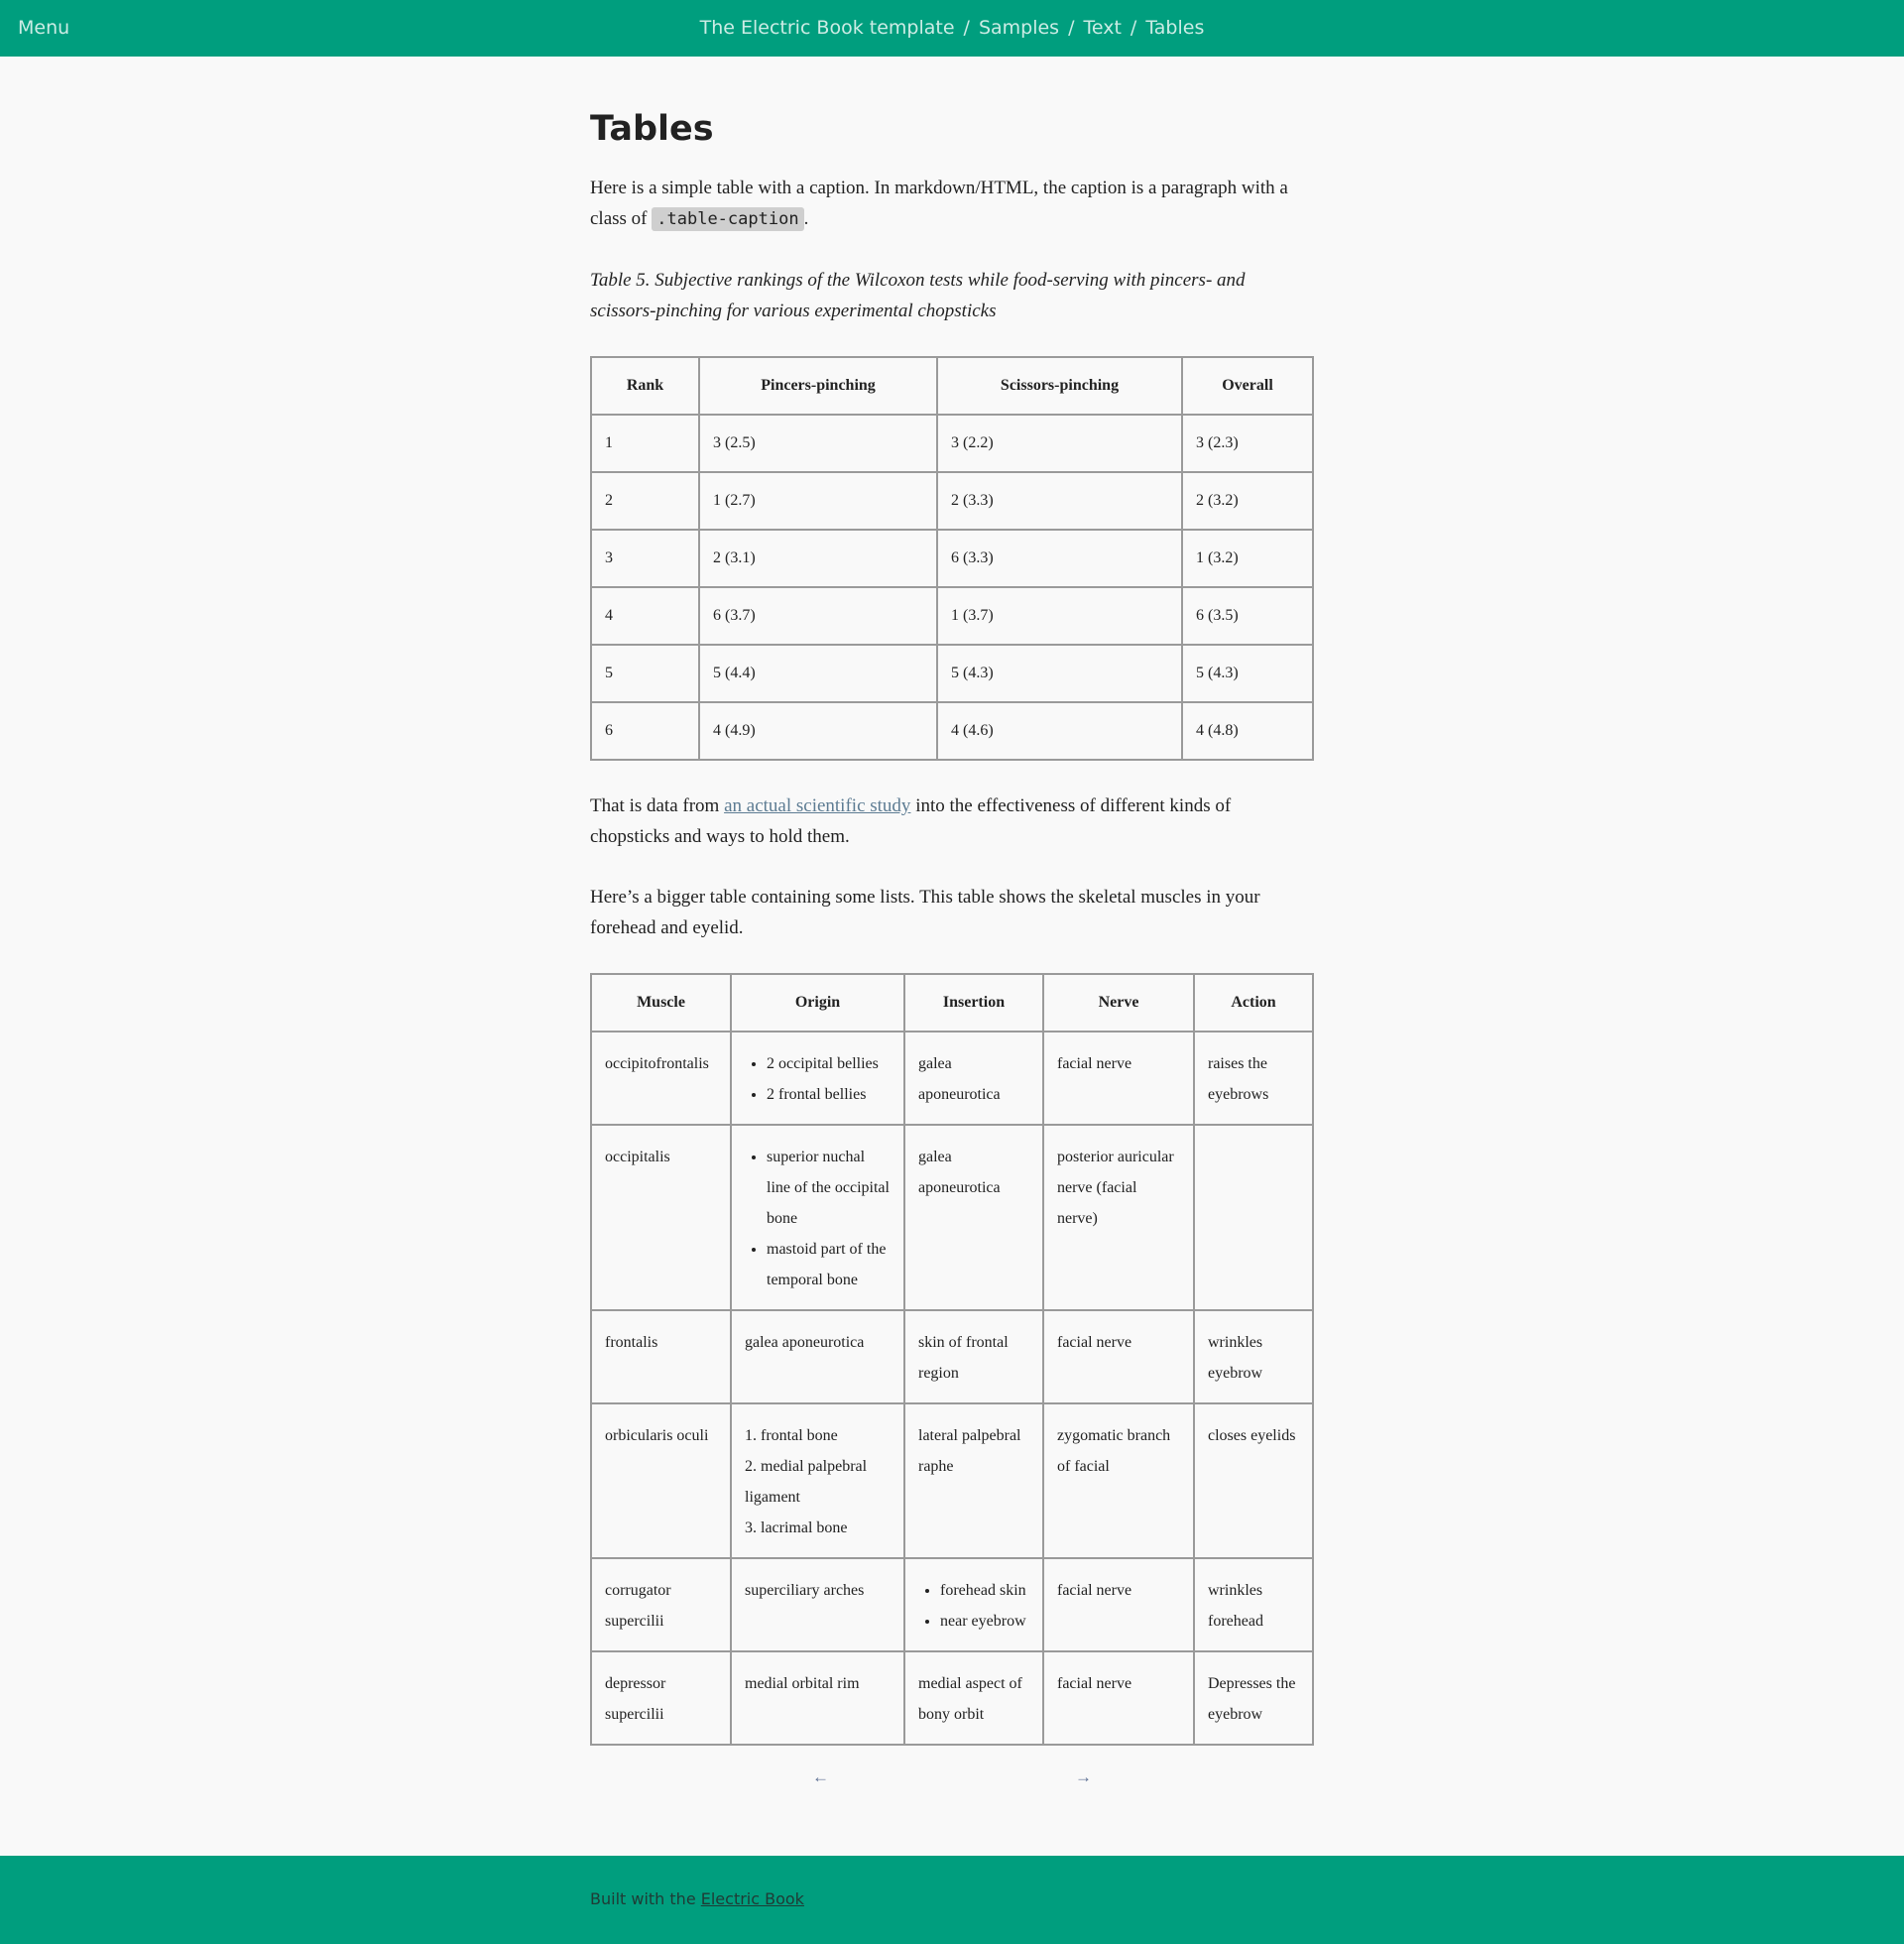 This screenshot has width=1904, height=1944. Describe the element at coordinates (1253, 1698) in the screenshot. I see `table-cell: Depresses the eyebrow` at that location.